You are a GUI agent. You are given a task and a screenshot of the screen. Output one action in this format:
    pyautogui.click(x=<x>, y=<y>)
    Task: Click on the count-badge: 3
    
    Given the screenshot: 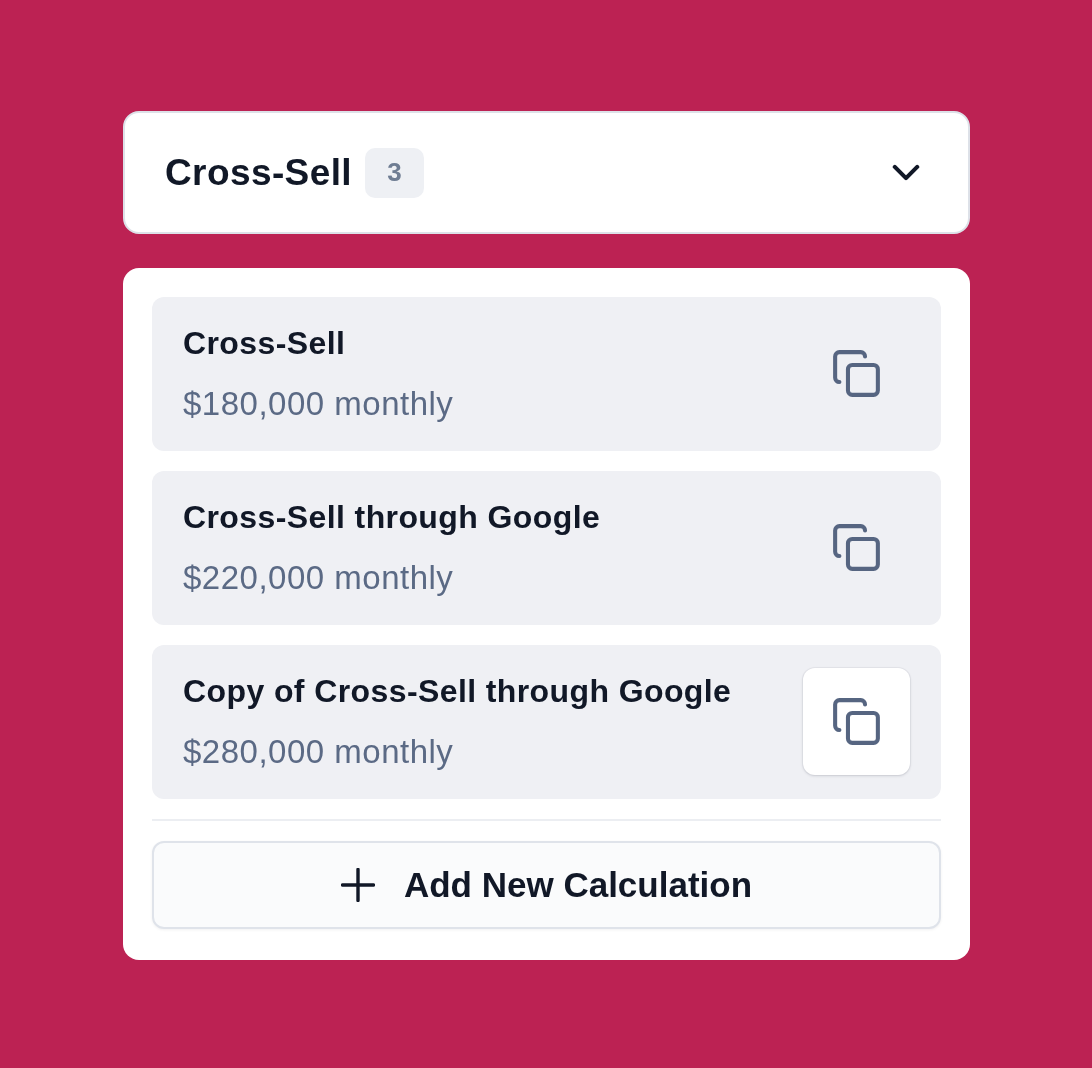 What is the action you would take?
    pyautogui.click(x=394, y=172)
    